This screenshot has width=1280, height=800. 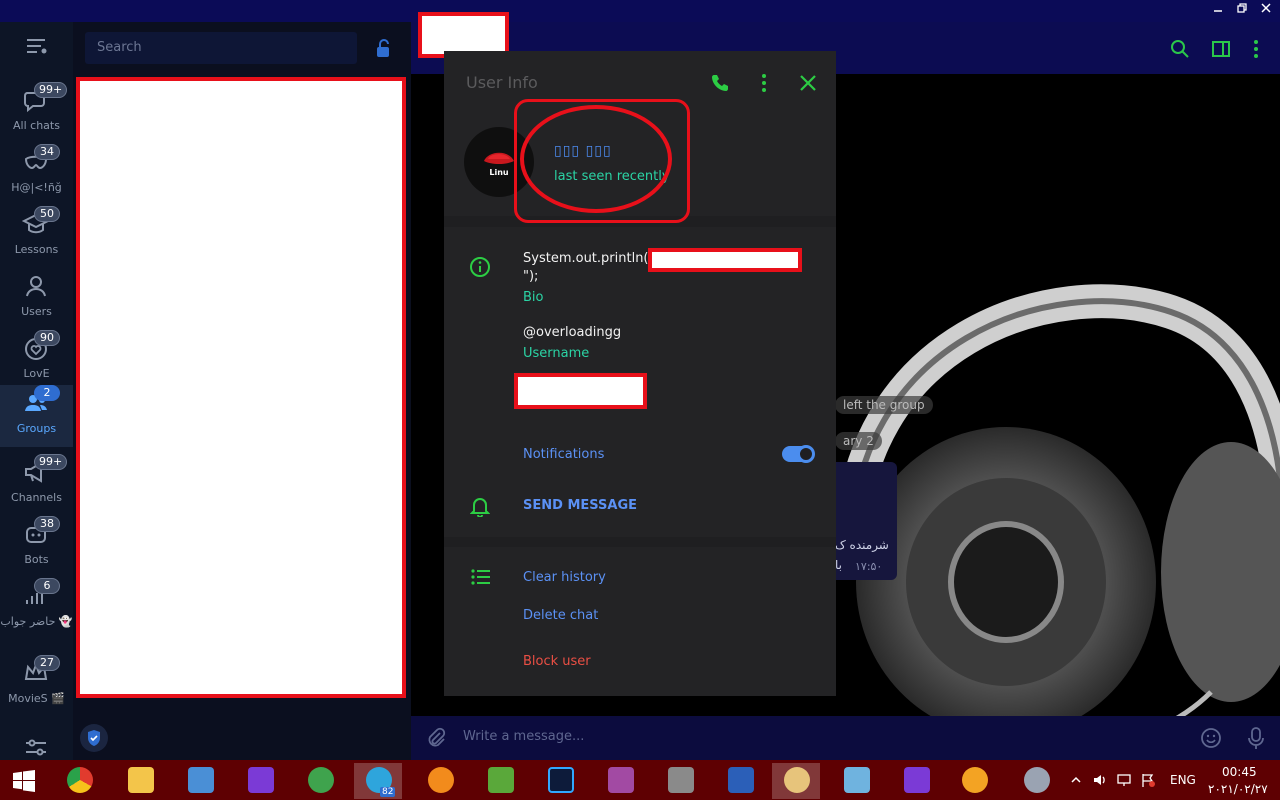 What do you see at coordinates (36, 311) in the screenshot?
I see `folder-label: Users` at bounding box center [36, 311].